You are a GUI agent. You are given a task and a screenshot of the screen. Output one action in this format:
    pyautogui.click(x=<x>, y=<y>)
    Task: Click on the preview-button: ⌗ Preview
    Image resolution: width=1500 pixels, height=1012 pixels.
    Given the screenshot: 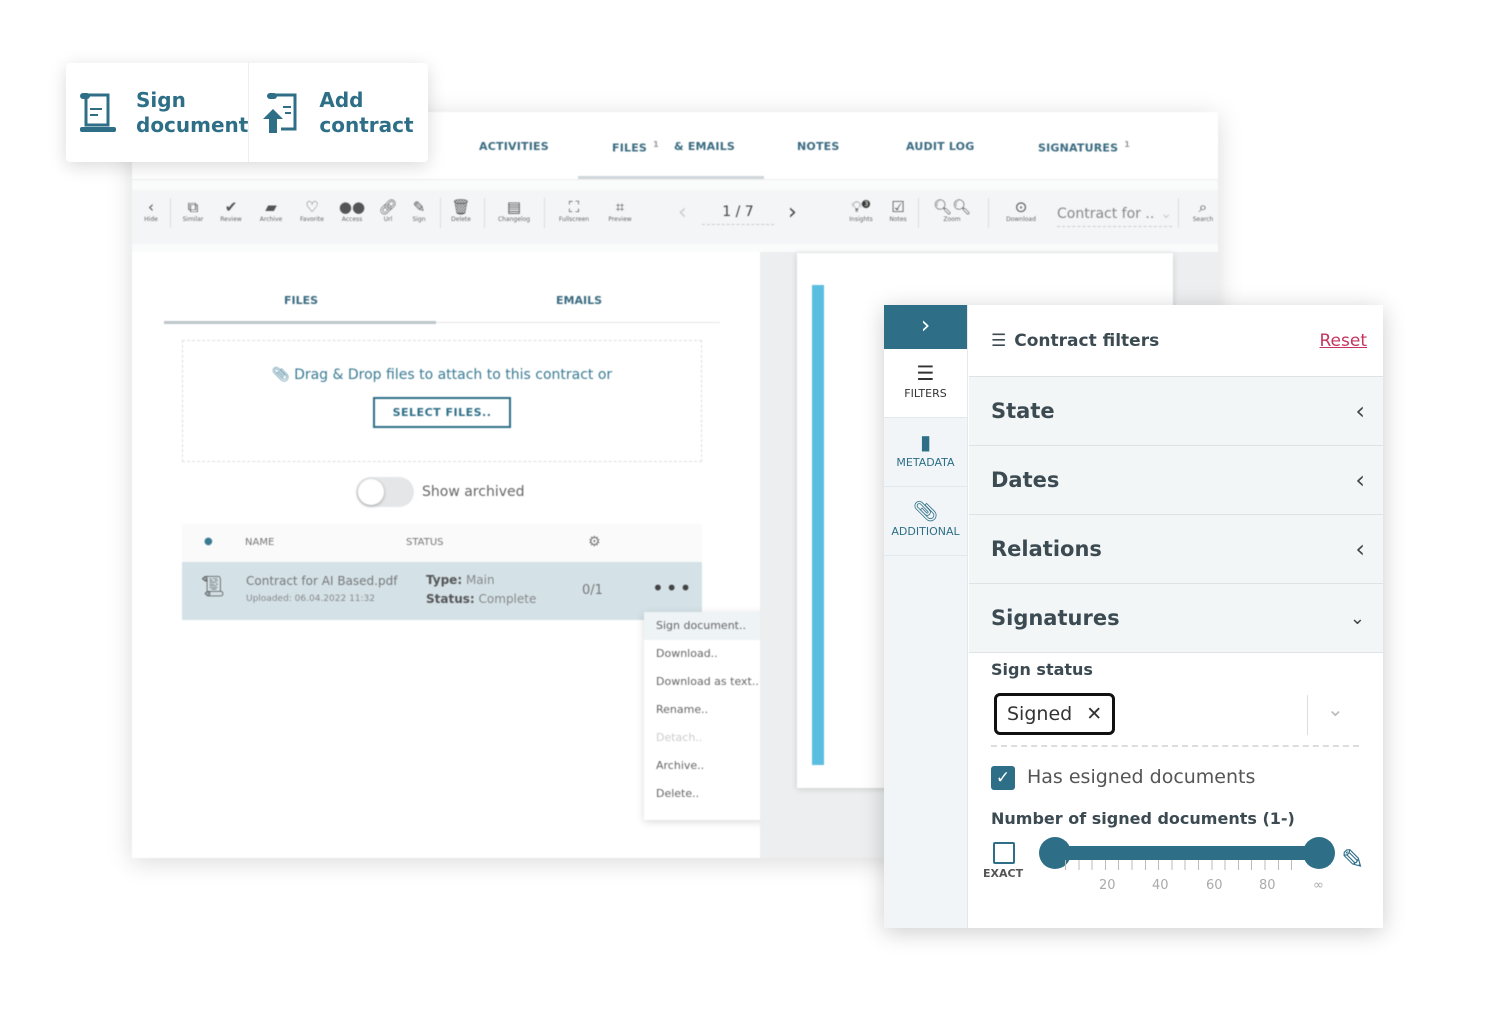 What is the action you would take?
    pyautogui.click(x=620, y=210)
    